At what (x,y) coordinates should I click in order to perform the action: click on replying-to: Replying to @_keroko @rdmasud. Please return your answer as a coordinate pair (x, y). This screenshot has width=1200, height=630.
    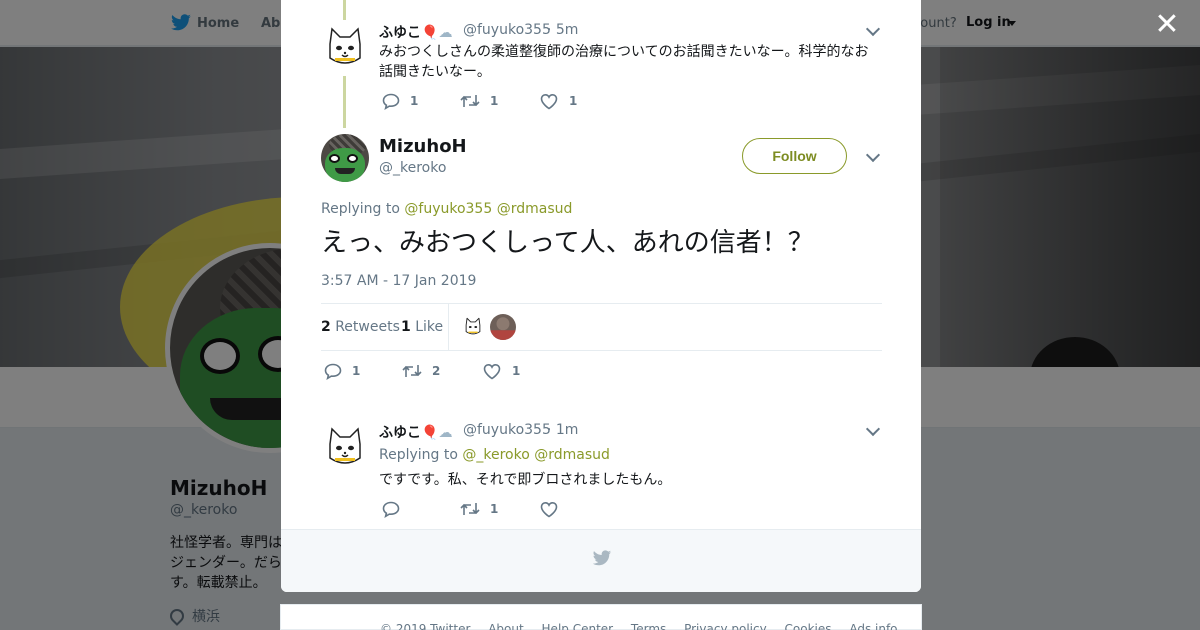
    Looking at the image, I should click on (494, 455).